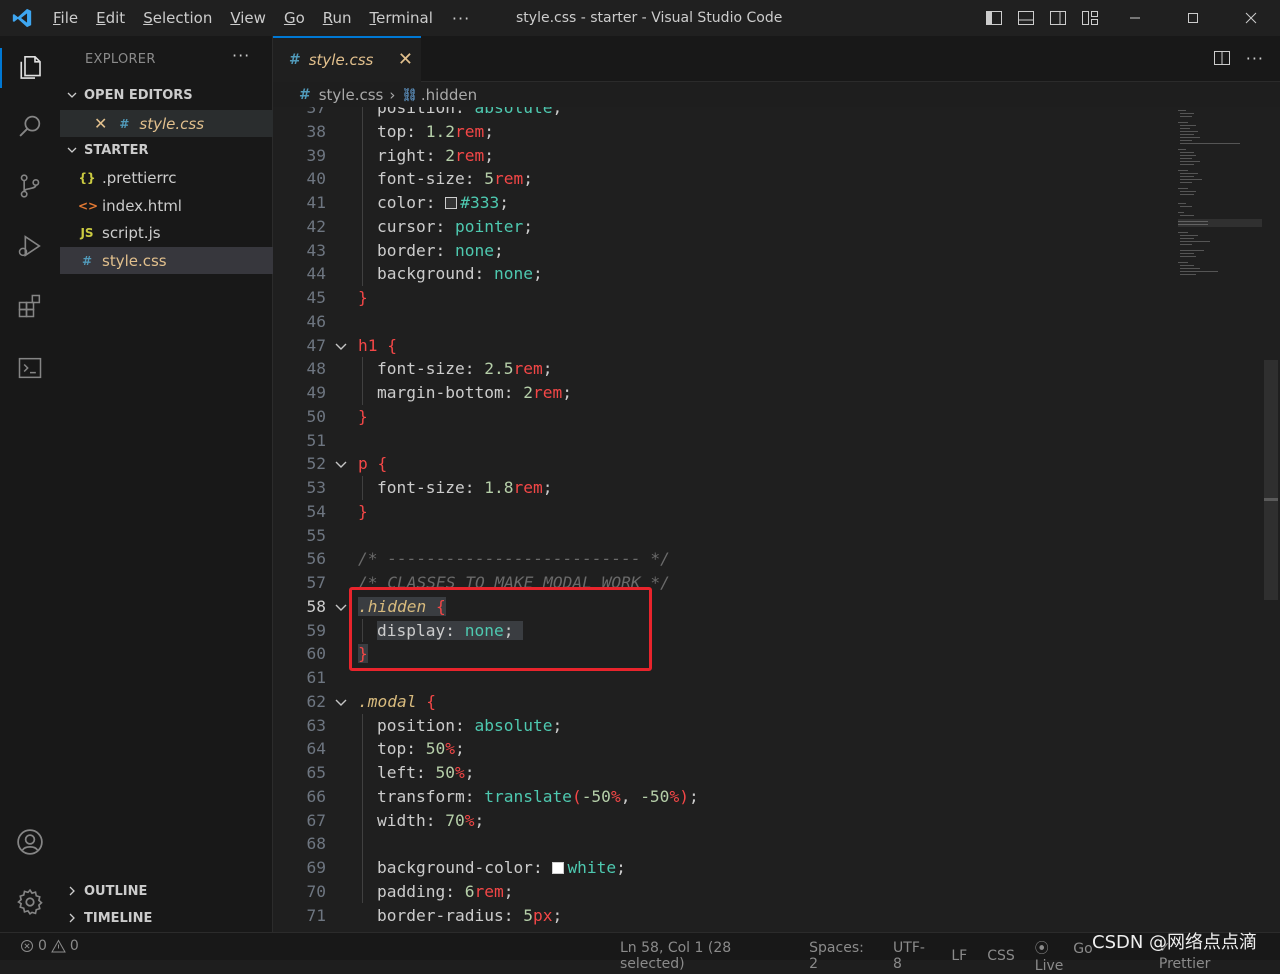 The height and width of the screenshot is (974, 1280). I want to click on code-line: 38 top: 1.2rem;, so click(768, 132).